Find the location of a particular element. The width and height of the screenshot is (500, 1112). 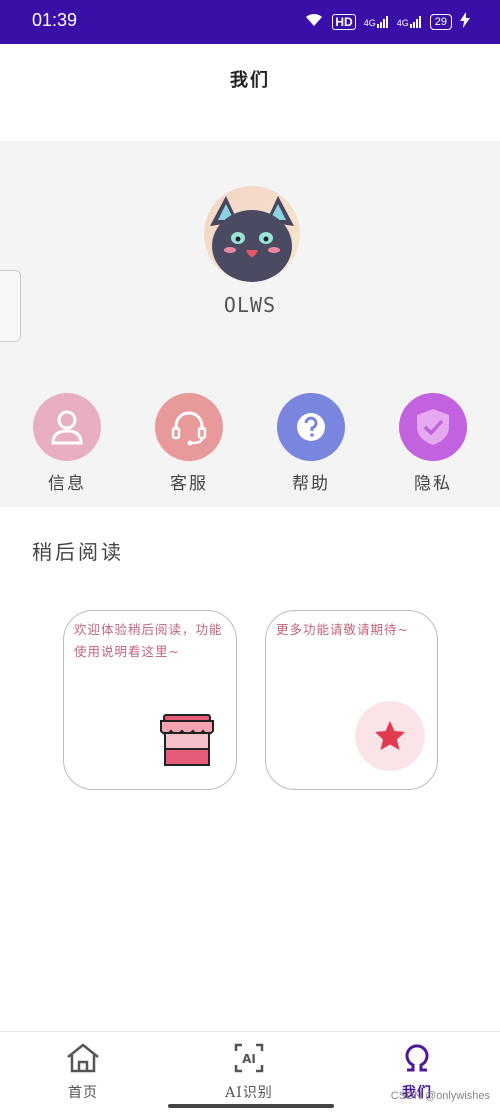

help-icon is located at coordinates (311, 427).